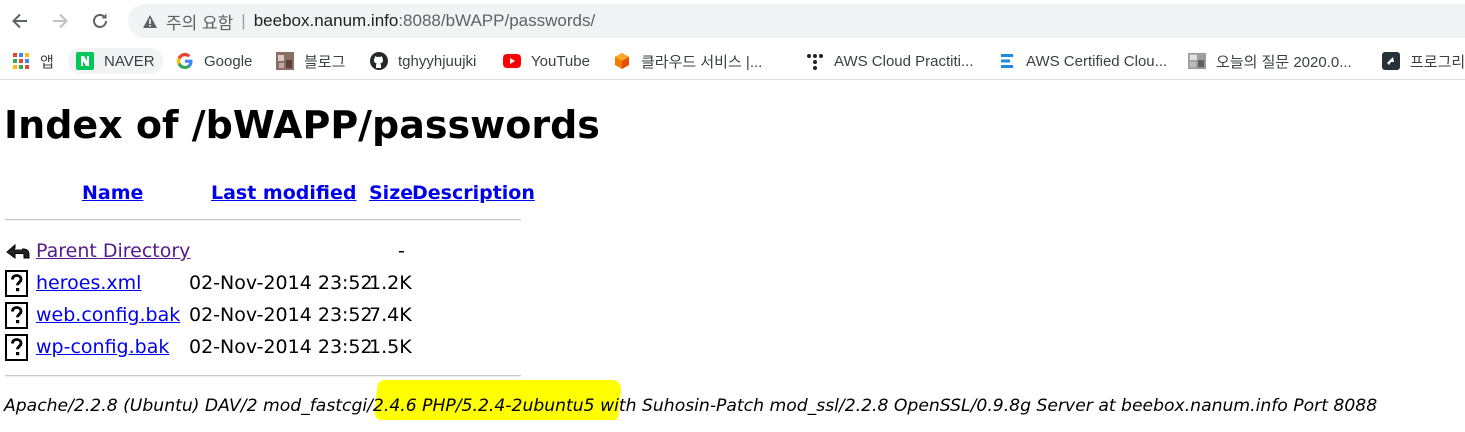 The image size is (1465, 432). What do you see at coordinates (150, 21) in the screenshot?
I see `warning-triangle-icon` at bounding box center [150, 21].